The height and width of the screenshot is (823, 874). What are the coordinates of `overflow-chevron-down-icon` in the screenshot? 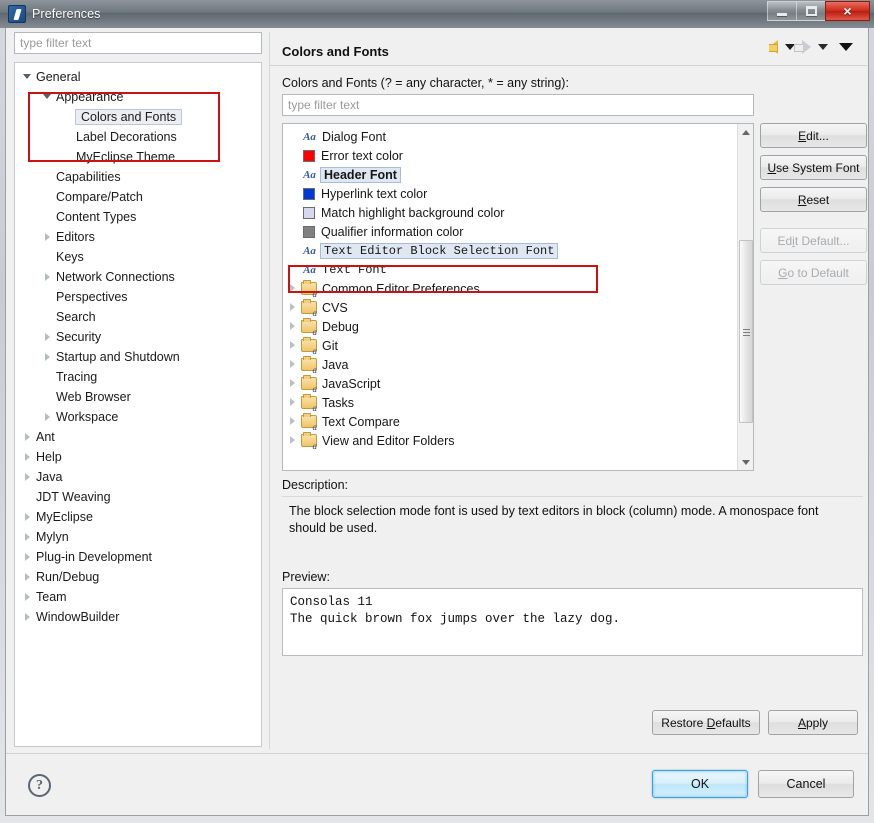 It's located at (846, 47).